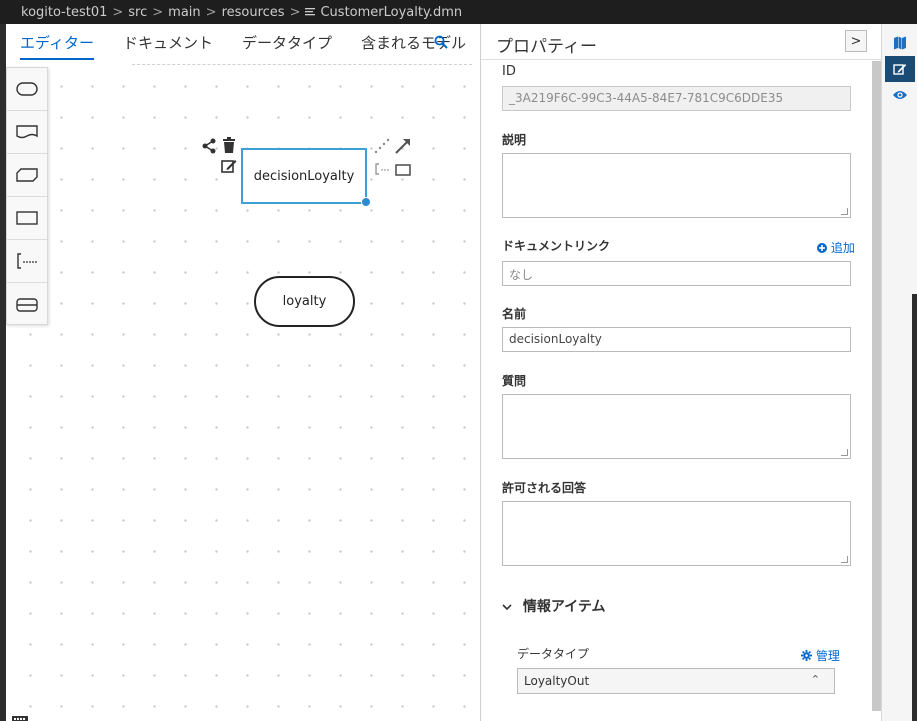 The width and height of the screenshot is (917, 721). I want to click on properties-title: プロパティー, so click(546, 47).